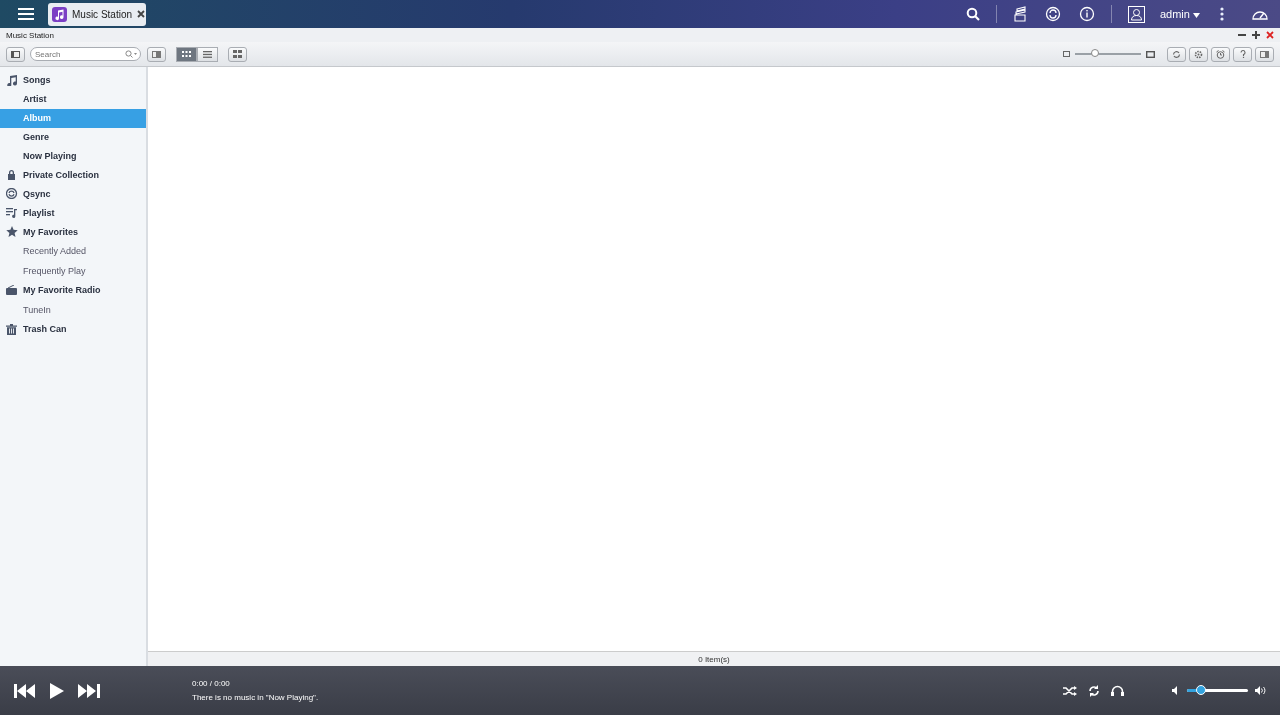 The image size is (1280, 715). What do you see at coordinates (12, 213) in the screenshot?
I see `playlist-icon` at bounding box center [12, 213].